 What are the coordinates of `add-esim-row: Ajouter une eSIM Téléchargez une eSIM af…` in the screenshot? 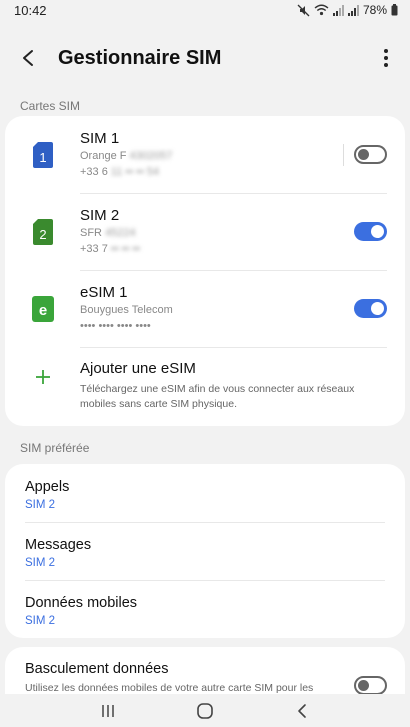 It's located at (205, 386).